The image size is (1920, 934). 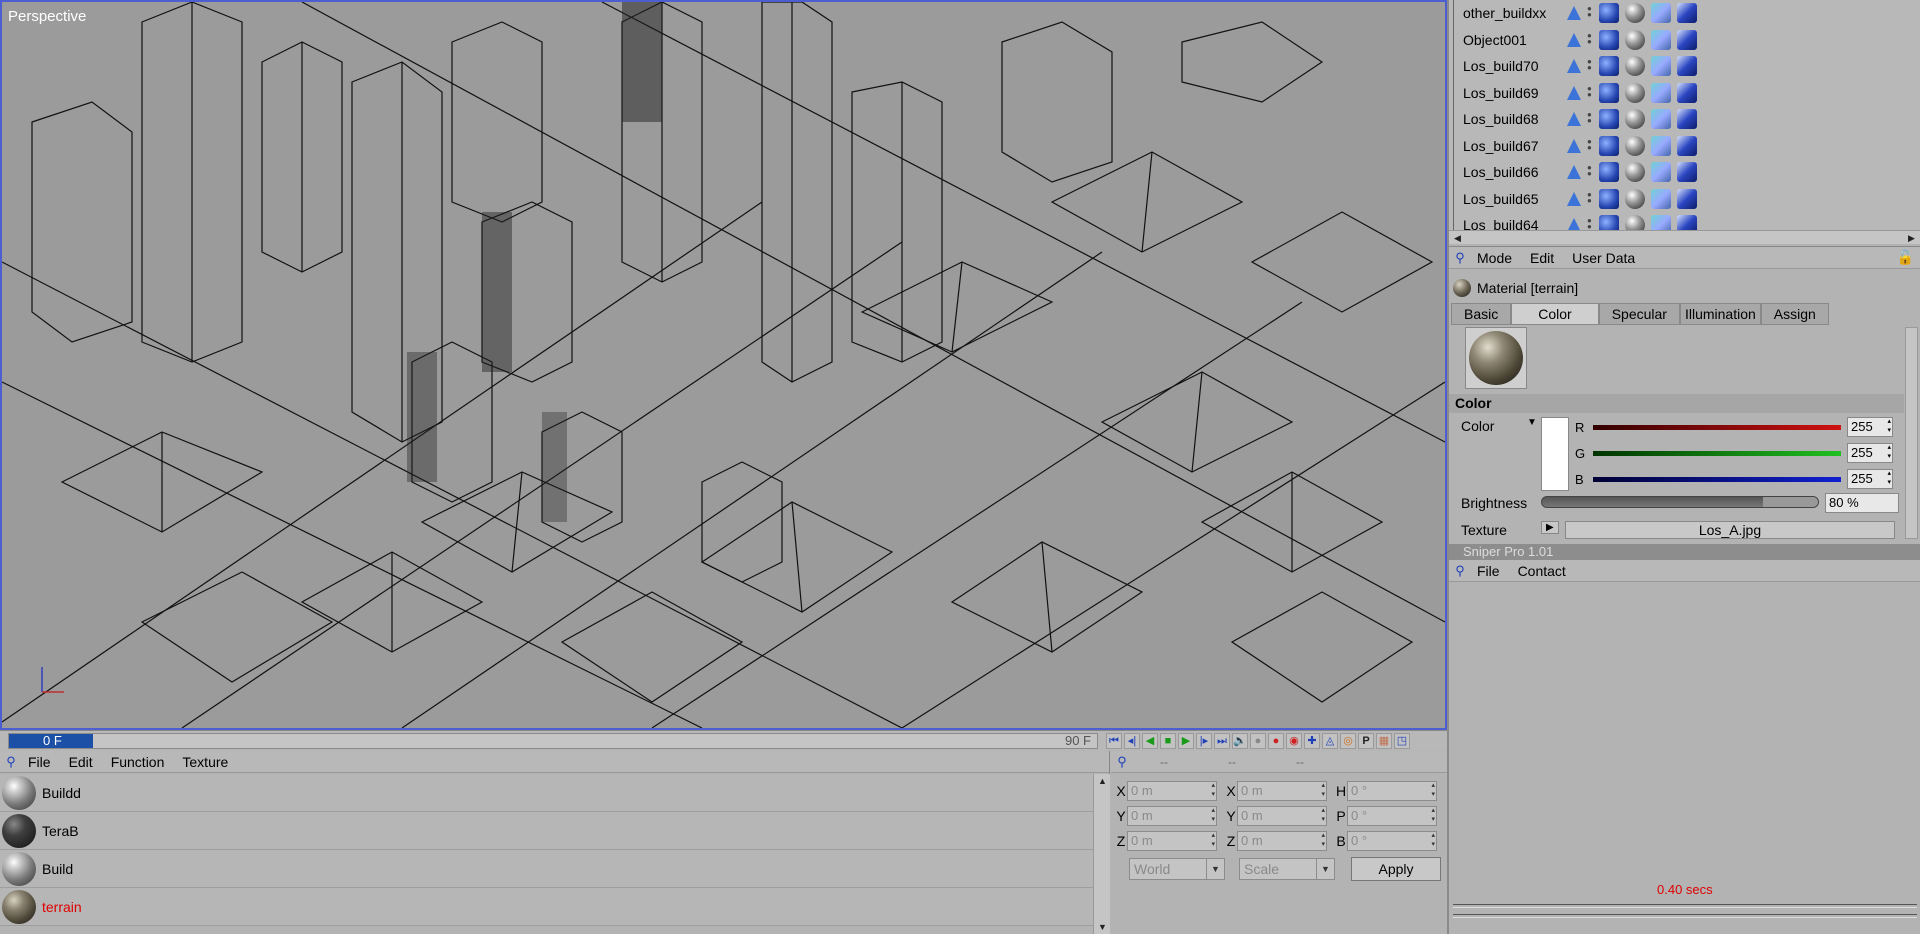 What do you see at coordinates (1392, 816) in the screenshot?
I see `rotation-p-field: 0 °` at bounding box center [1392, 816].